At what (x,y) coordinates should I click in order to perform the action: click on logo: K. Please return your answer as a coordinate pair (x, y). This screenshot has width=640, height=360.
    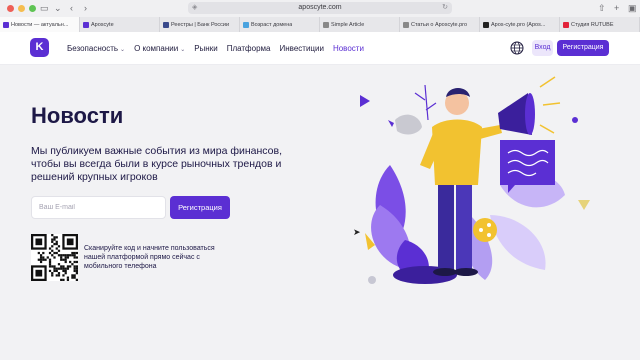
    Looking at the image, I should click on (39, 47).